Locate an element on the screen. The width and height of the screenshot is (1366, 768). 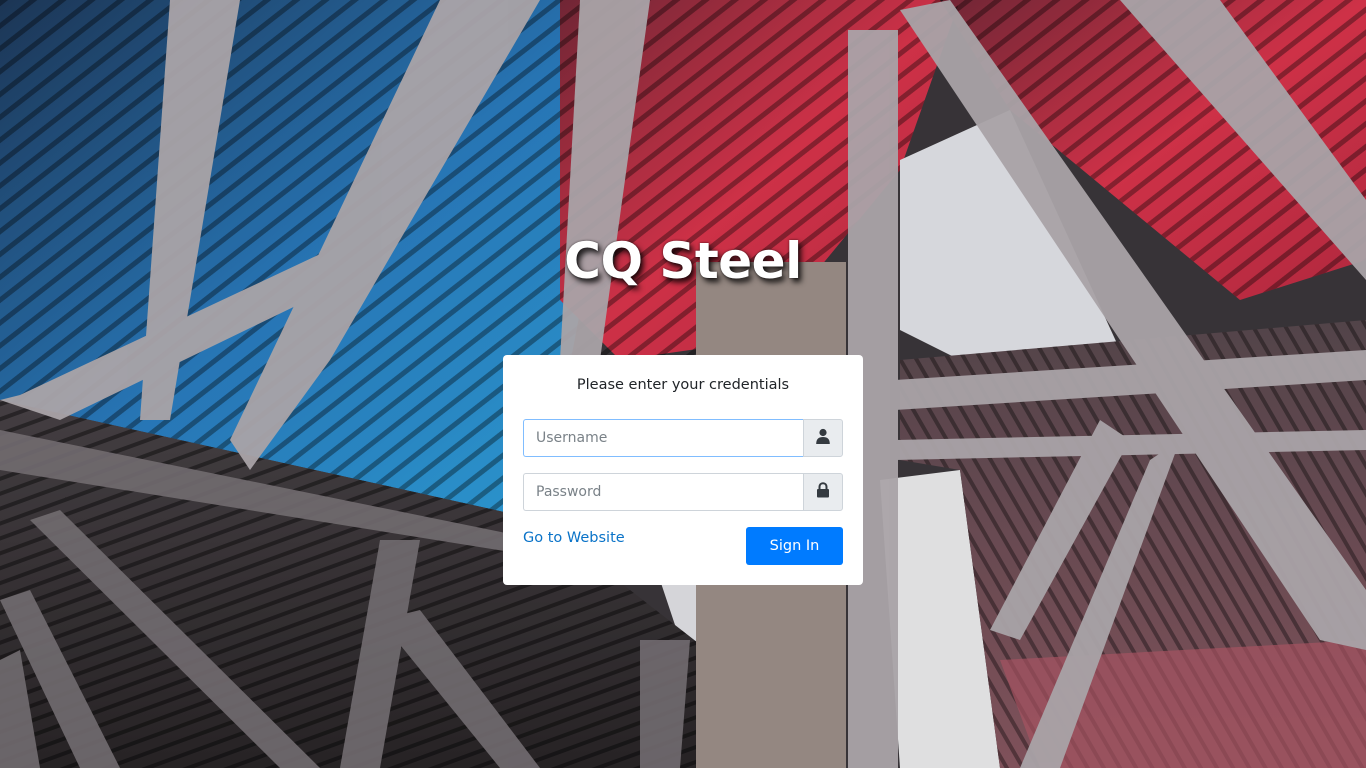
login-prompt: Please enter your credentials is located at coordinates (683, 385).